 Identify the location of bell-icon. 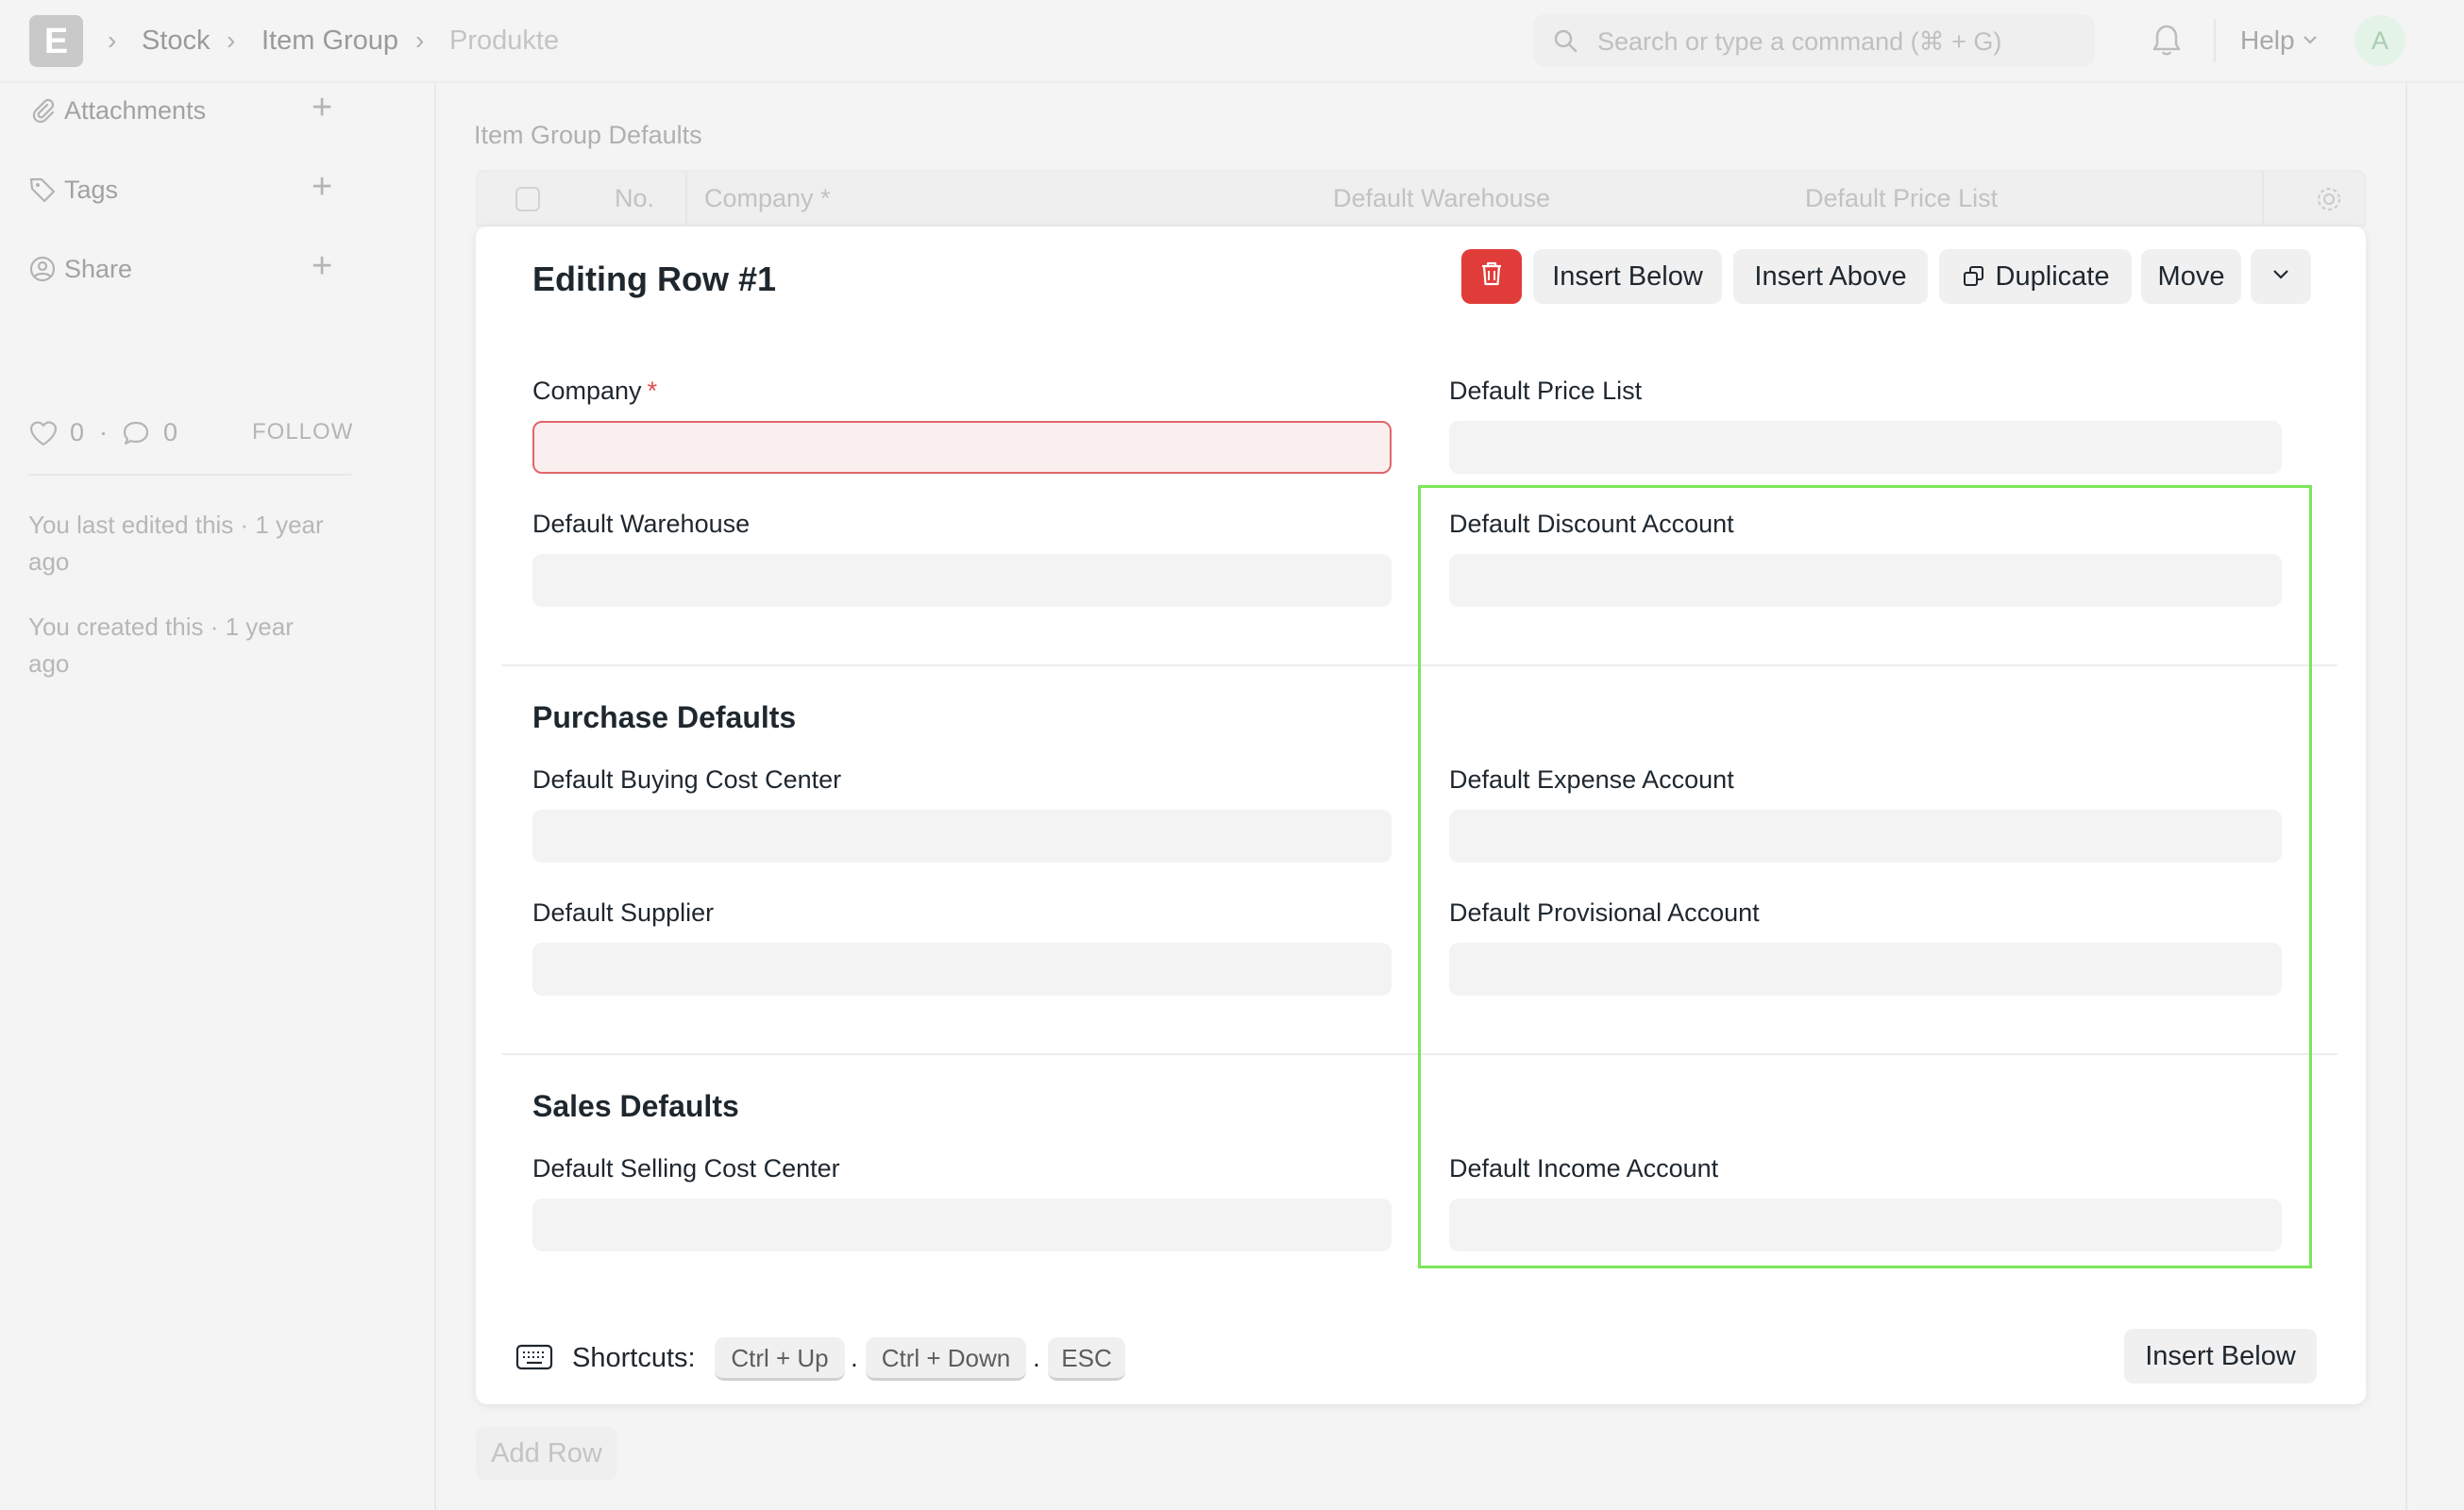
(2167, 43).